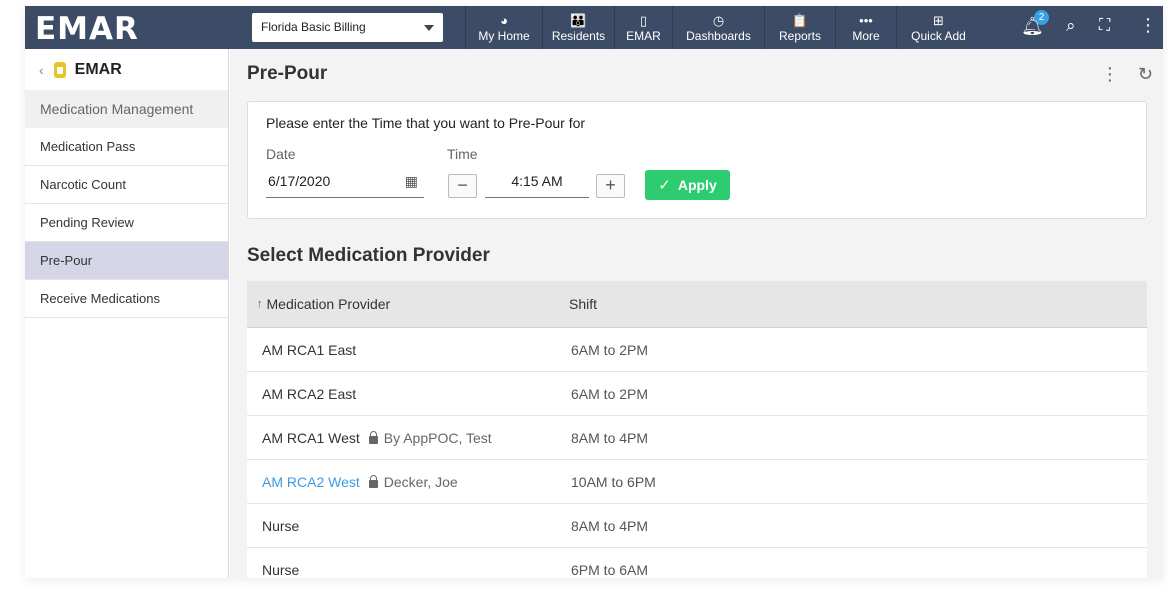 Image resolution: width=1168 pixels, height=603 pixels. Describe the element at coordinates (345, 185) in the screenshot. I see `date-field: 6/17/2020 ▦` at that location.